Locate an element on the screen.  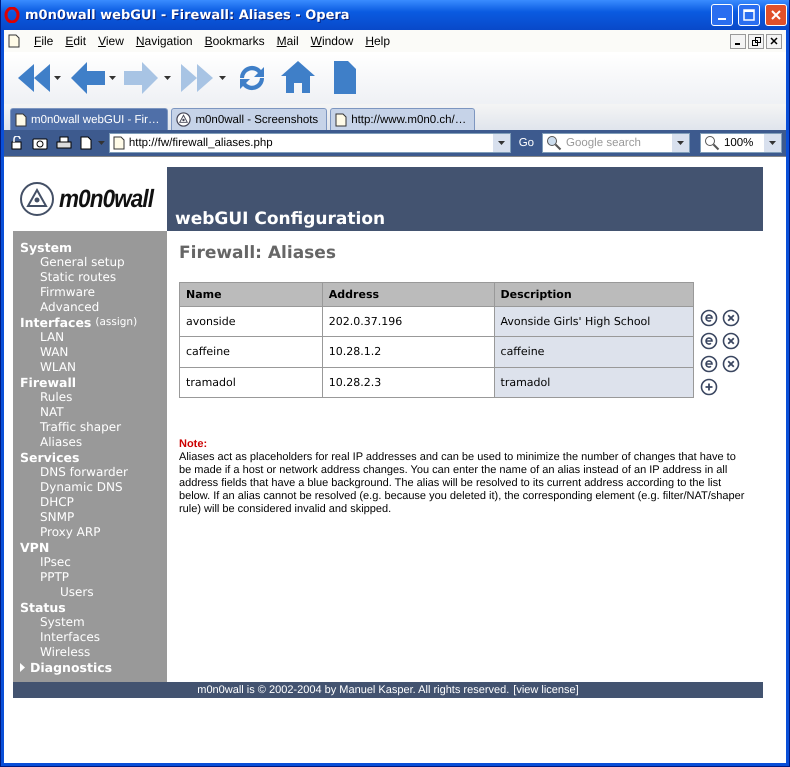
restore-button is located at coordinates (756, 41).